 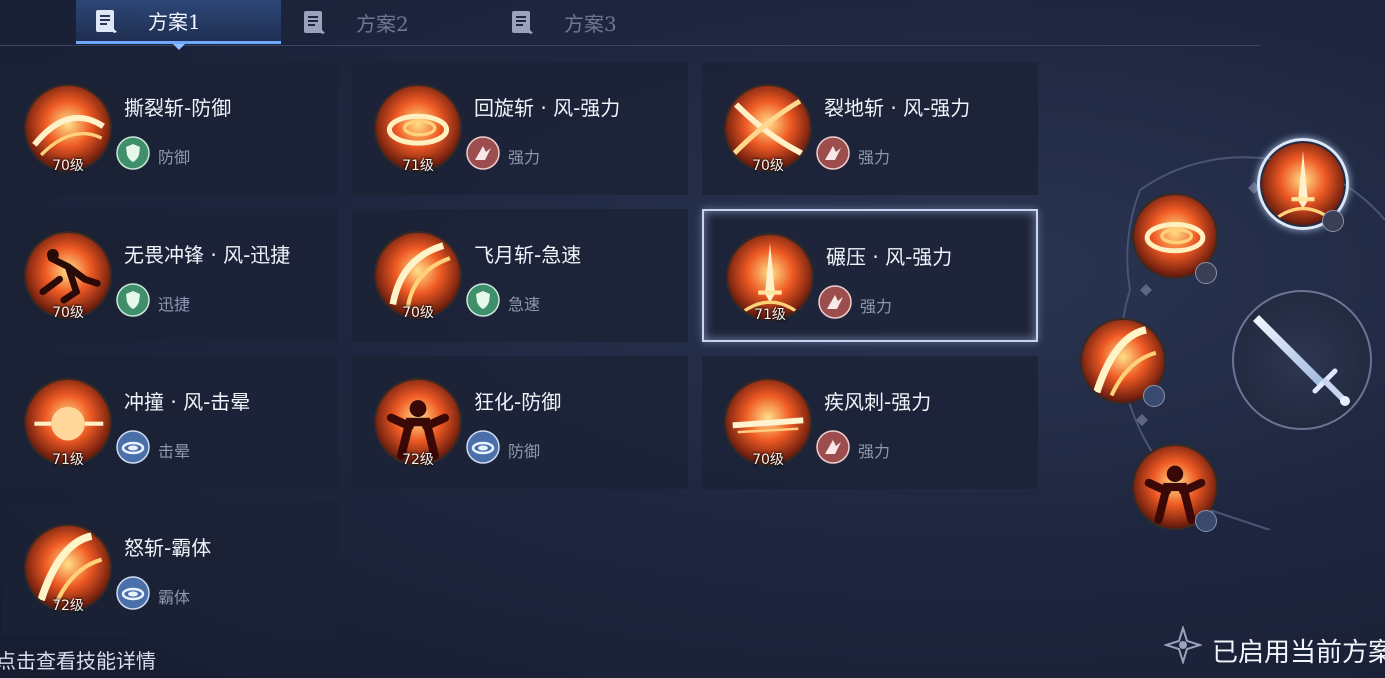 What do you see at coordinates (870, 422) in the screenshot?
I see `skill-card: 70级 疾风刺-强力 强力` at bounding box center [870, 422].